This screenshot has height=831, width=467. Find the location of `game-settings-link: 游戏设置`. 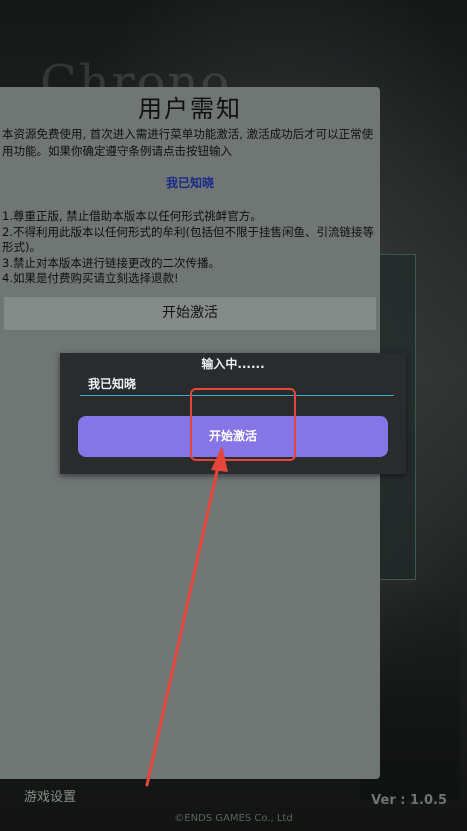

game-settings-link: 游戏设置 is located at coordinates (50, 795).